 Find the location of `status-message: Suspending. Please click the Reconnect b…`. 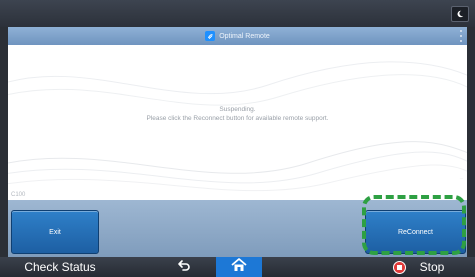

status-message: Suspending. Please click the Reconnect b… is located at coordinates (237, 114).